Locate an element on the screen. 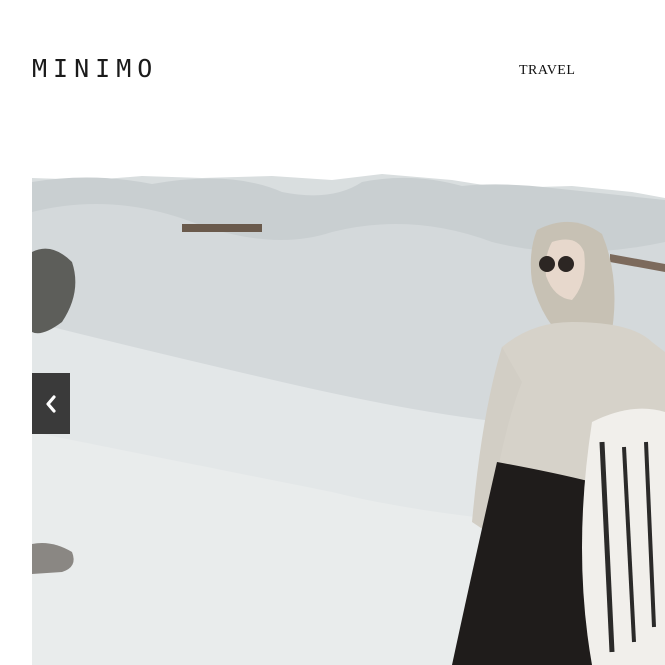 The width and height of the screenshot is (665, 665). chevron-left-icon is located at coordinates (51, 403).